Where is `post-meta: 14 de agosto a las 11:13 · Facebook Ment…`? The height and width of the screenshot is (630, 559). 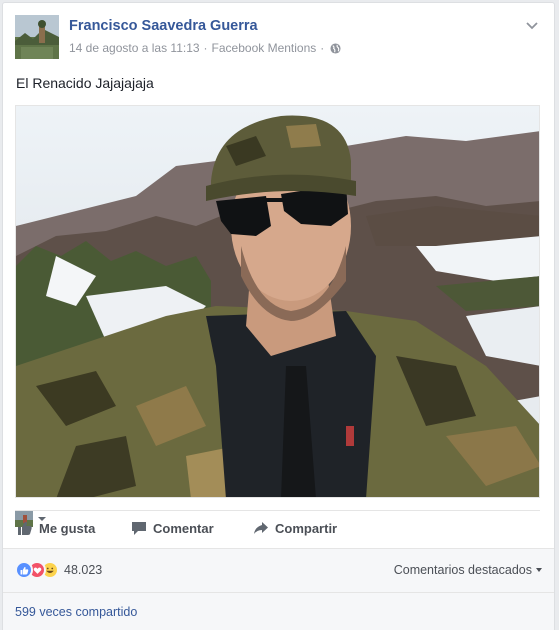
post-meta: 14 de agosto a las 11:13 · Facebook Ment… is located at coordinates (205, 48).